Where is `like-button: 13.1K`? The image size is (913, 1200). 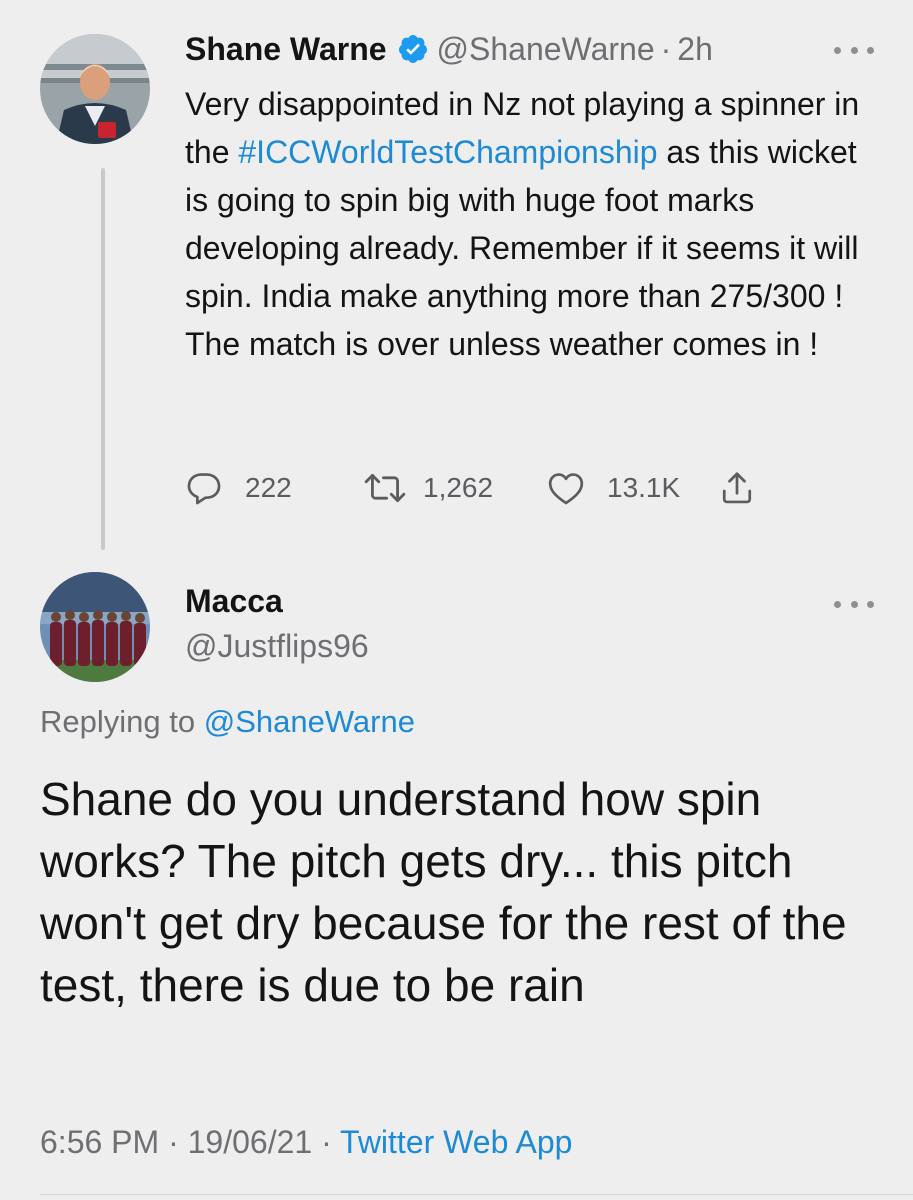
like-button: 13.1K is located at coordinates (613, 488).